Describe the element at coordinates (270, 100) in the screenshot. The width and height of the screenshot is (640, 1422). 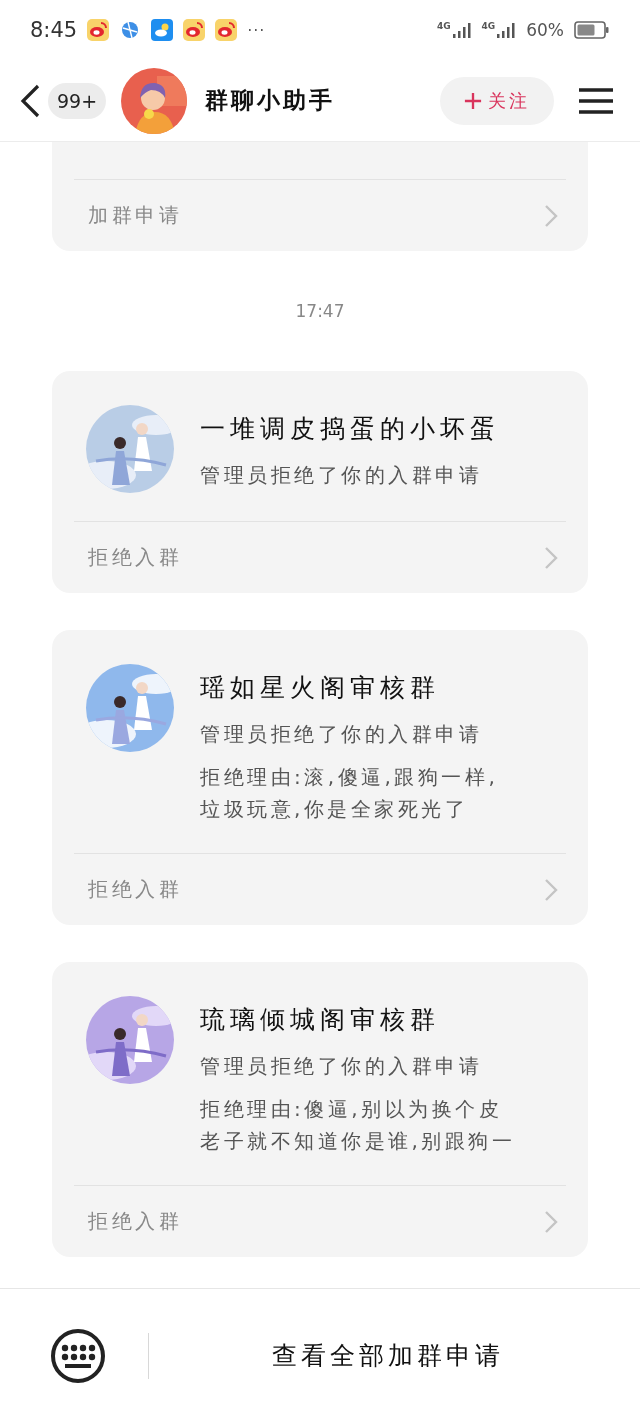
I see `chat-title: 群聊小助手` at that location.